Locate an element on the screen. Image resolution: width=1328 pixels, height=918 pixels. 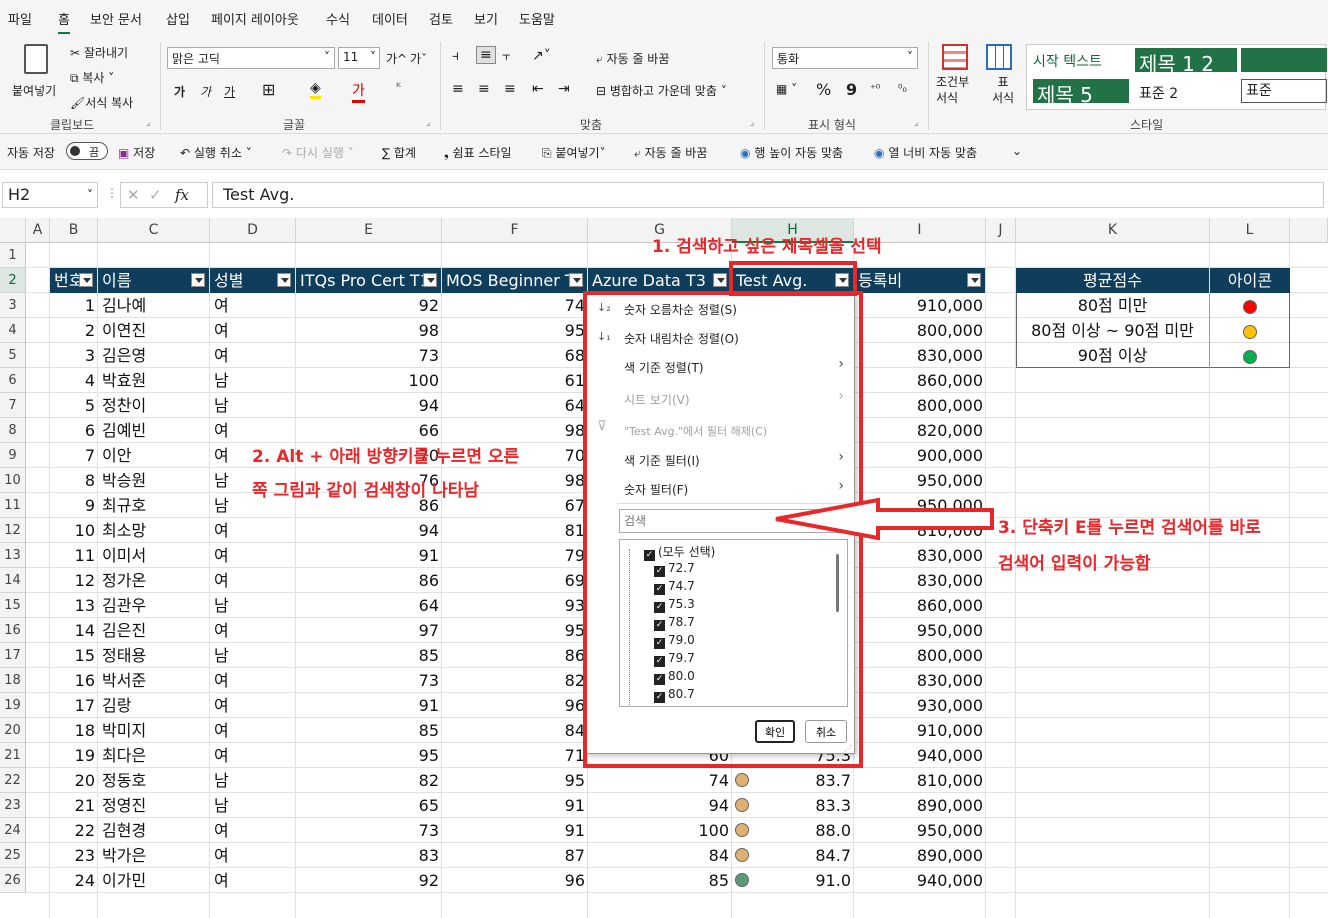
cell-mos-score: 81 is located at coordinates (515, 530).